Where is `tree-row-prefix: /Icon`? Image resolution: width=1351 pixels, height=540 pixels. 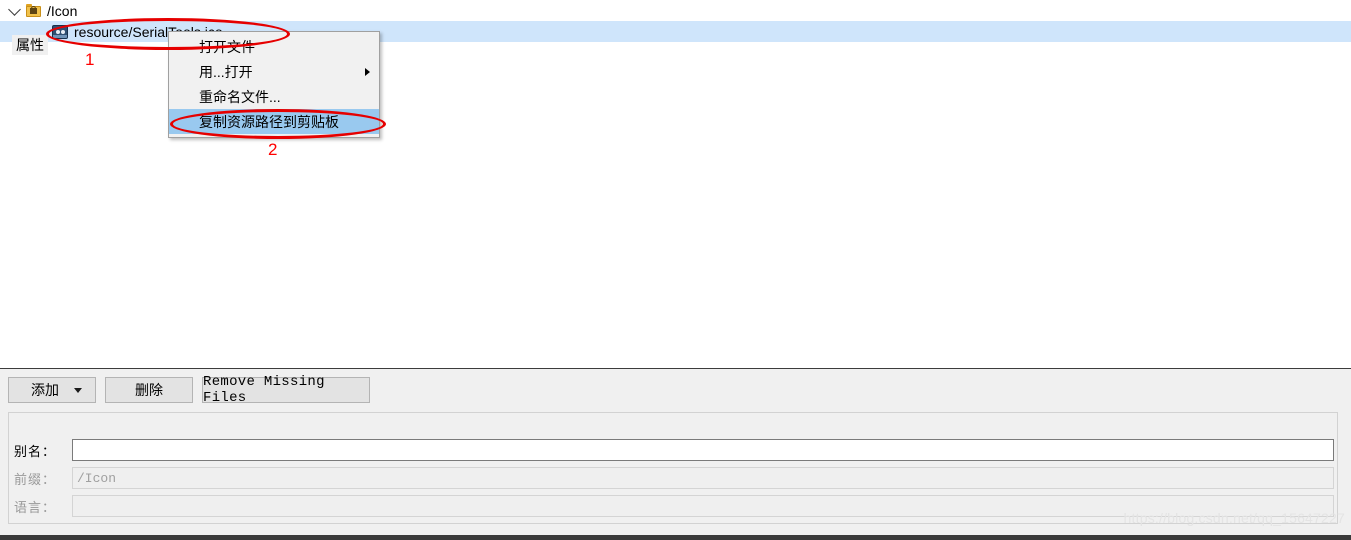
tree-row-prefix: /Icon is located at coordinates (675, 10).